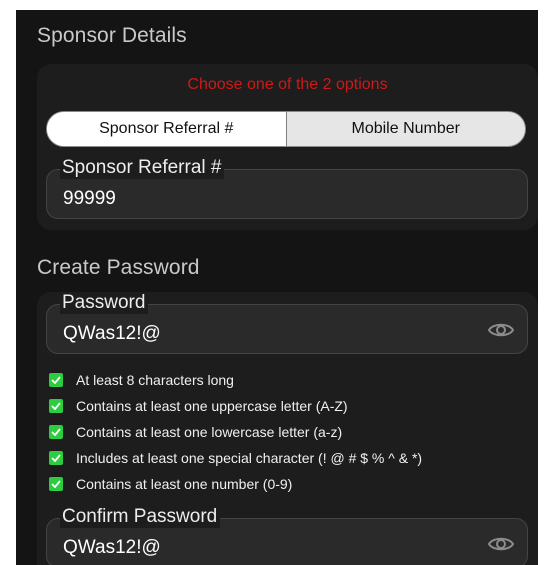  Describe the element at coordinates (112, 333) in the screenshot. I see `password-value: QWas12!@` at that location.